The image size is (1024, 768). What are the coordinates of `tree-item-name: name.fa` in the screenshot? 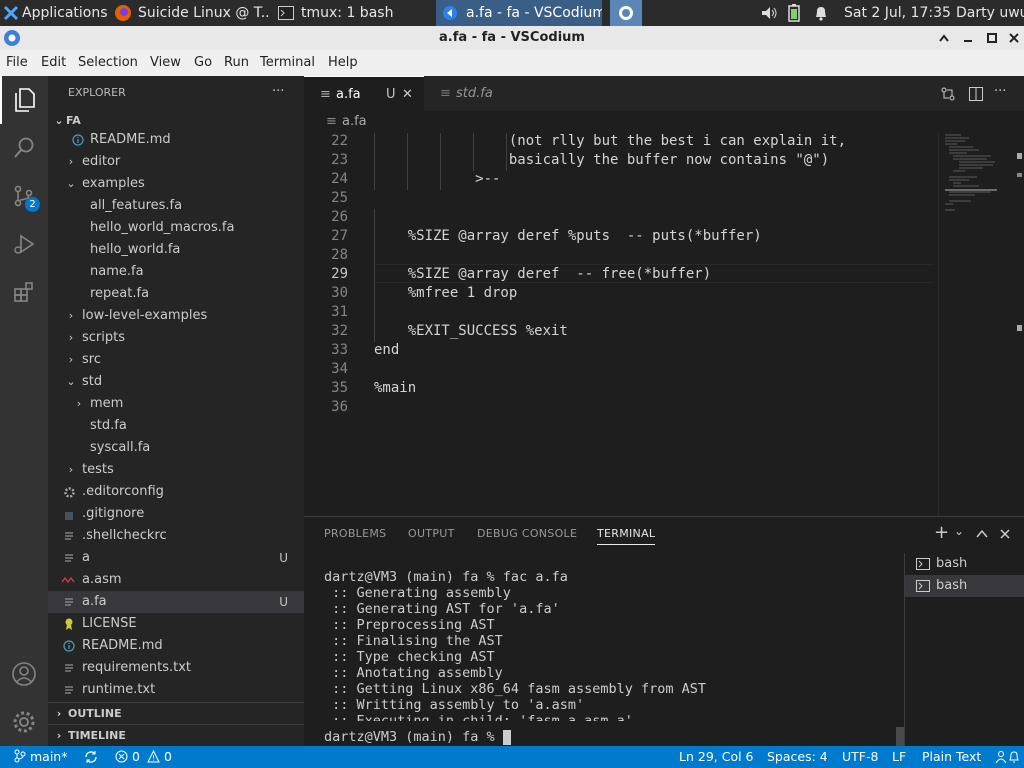 It's located at (176, 272).